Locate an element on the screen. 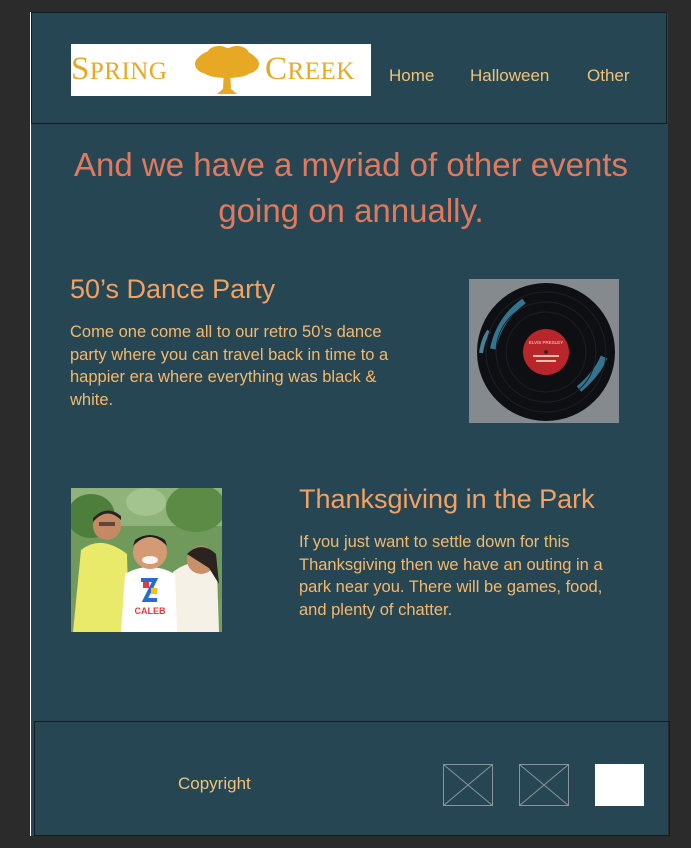 The width and height of the screenshot is (691, 848). copyright-text: Copyright is located at coordinates (214, 783).